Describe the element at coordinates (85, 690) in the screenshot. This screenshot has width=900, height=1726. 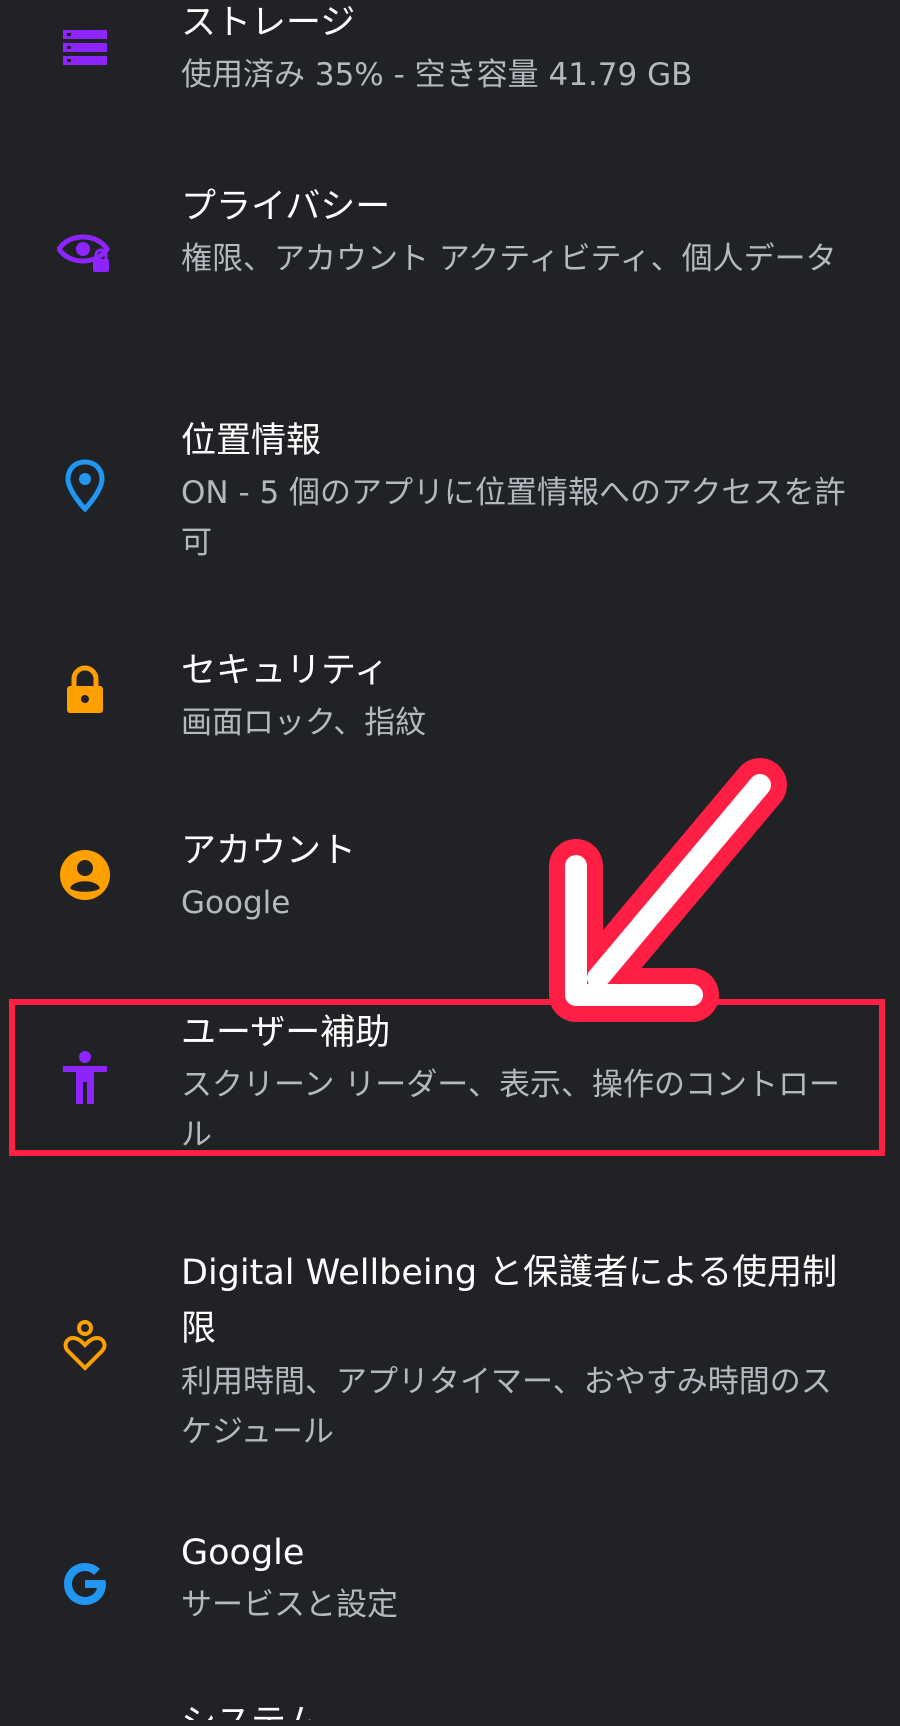
I see `lock-icon` at that location.